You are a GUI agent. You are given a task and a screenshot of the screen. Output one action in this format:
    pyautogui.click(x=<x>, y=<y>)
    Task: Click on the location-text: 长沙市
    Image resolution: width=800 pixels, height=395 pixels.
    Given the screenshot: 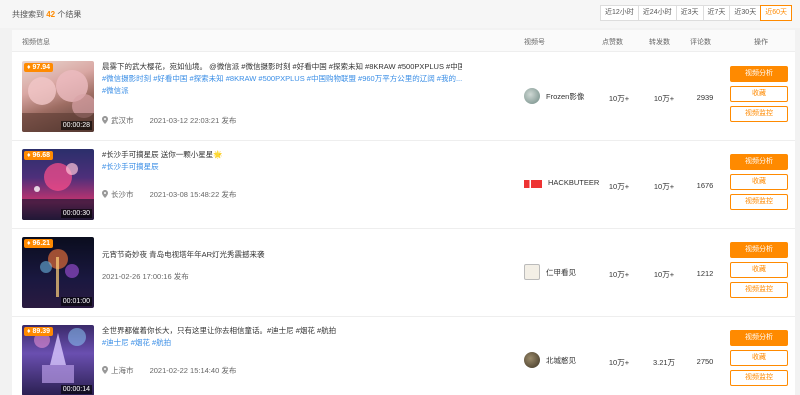 What is the action you would take?
    pyautogui.click(x=122, y=194)
    